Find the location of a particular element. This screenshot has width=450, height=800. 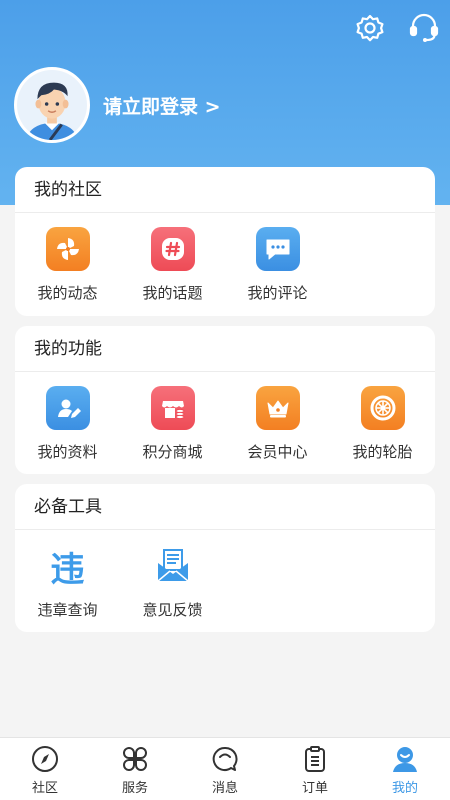

chat-bubble-icon is located at coordinates (225, 759).